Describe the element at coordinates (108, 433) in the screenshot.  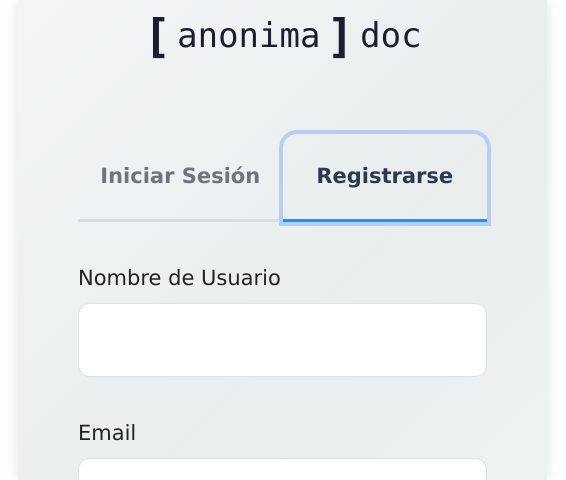
I see `field-label: Email` at that location.